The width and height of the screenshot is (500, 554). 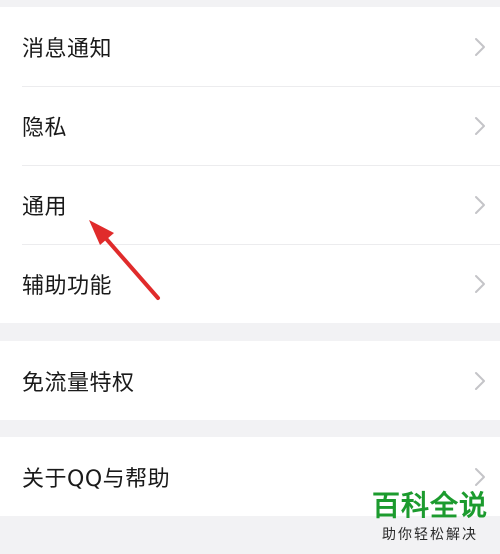 What do you see at coordinates (45, 207) in the screenshot?
I see `settings-item-label: 通用` at bounding box center [45, 207].